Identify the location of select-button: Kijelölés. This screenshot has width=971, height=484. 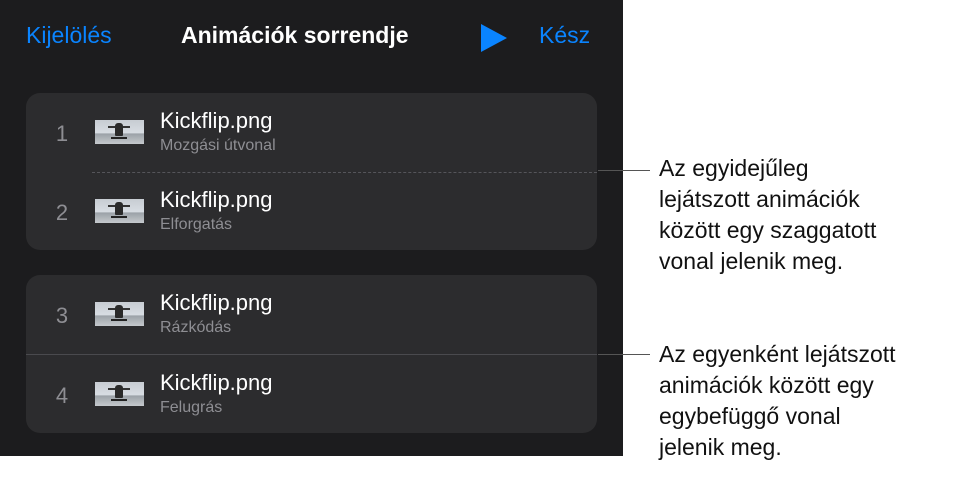
(69, 35).